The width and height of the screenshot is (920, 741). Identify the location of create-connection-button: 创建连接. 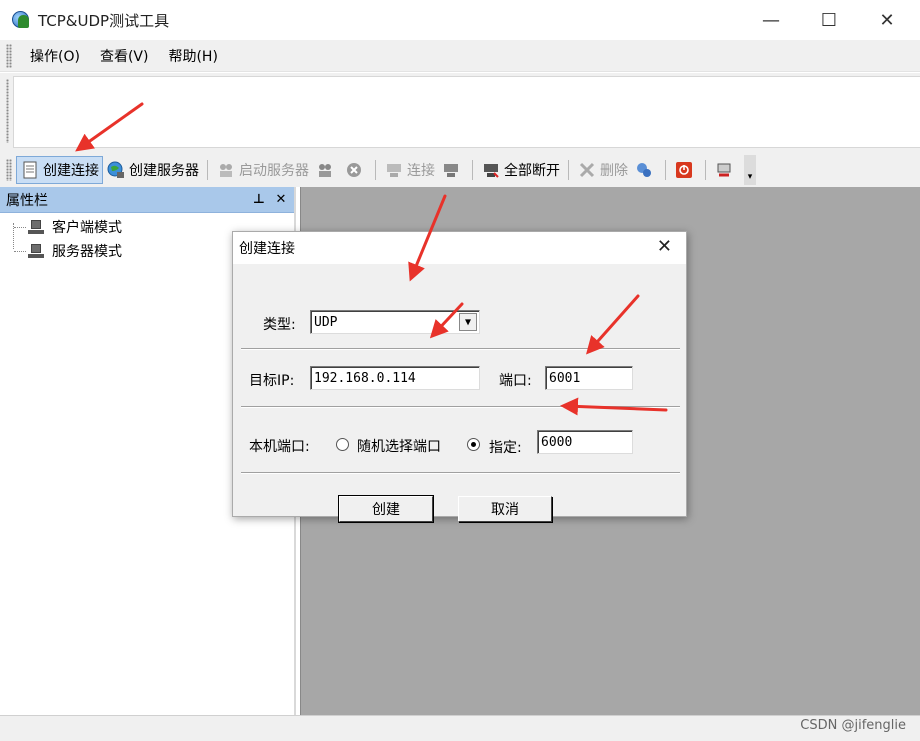
(59, 170).